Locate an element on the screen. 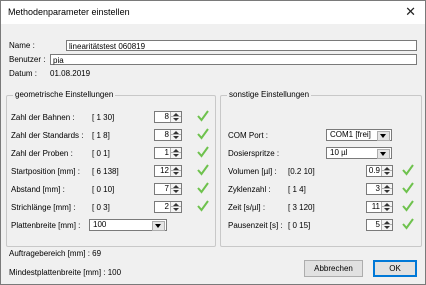  com-port-select: COM1 [frei] is located at coordinates (359, 135).